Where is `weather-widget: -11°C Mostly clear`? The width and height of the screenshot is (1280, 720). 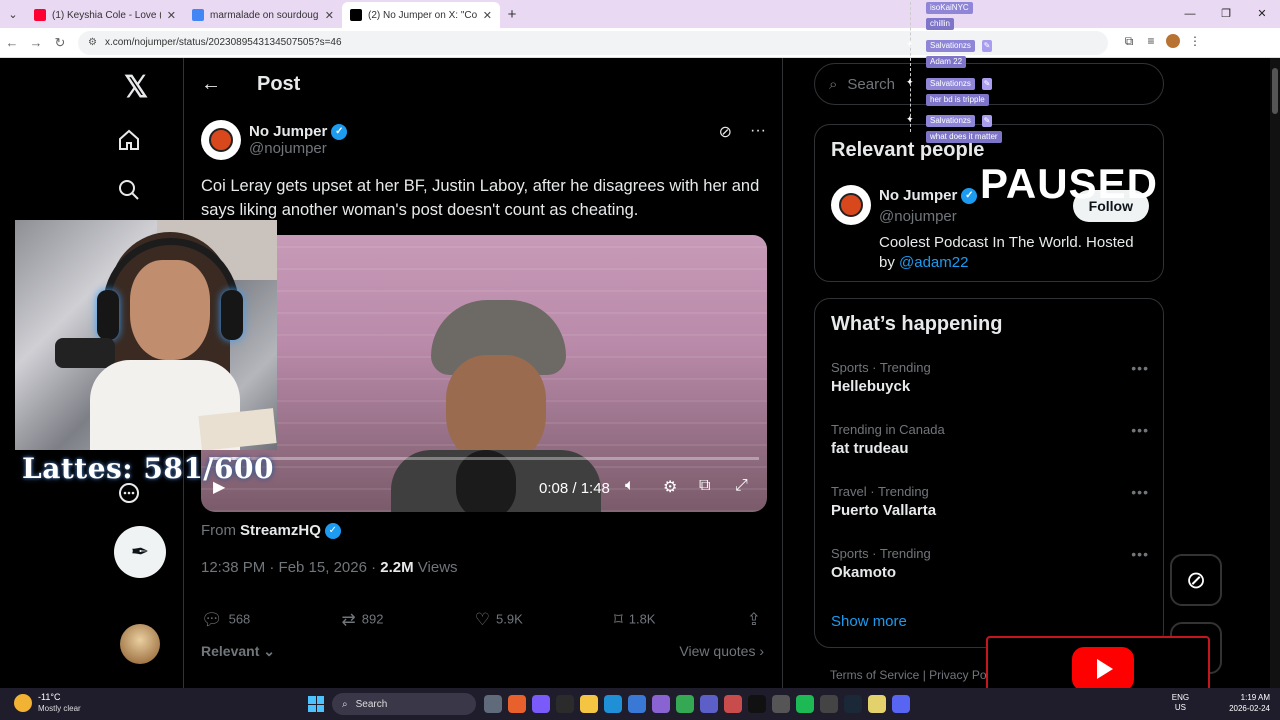 weather-widget: -11°C Mostly clear is located at coordinates (47, 703).